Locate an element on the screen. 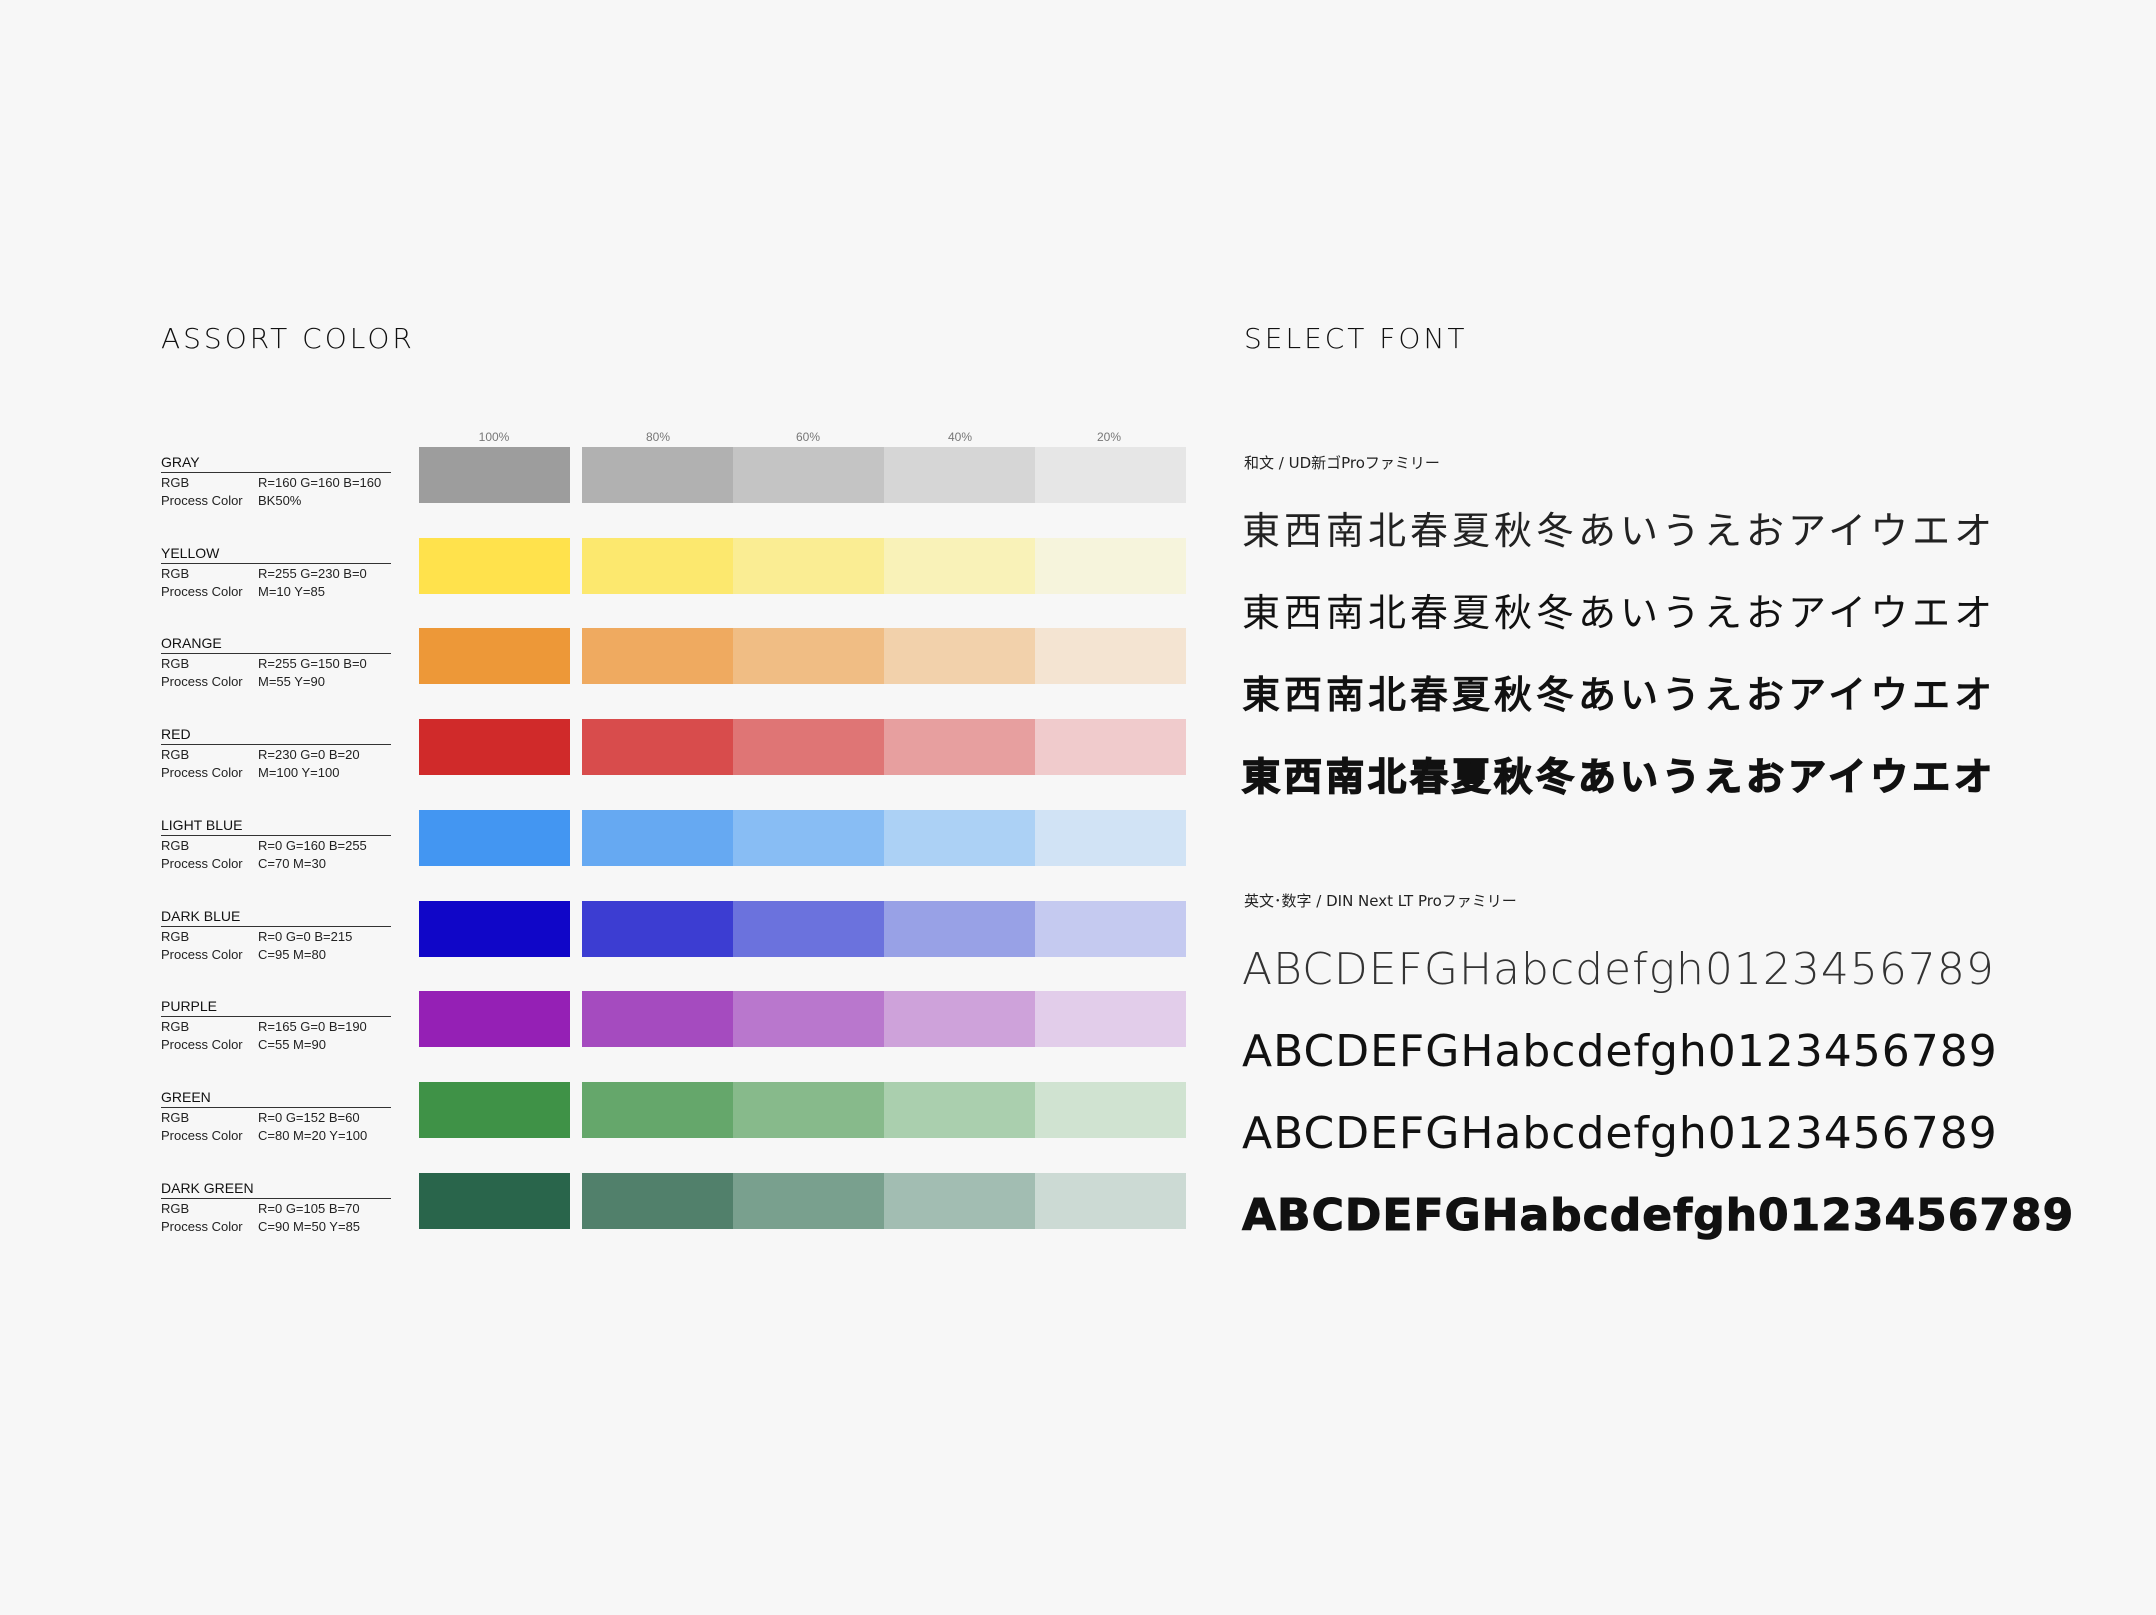 The height and width of the screenshot is (1615, 2156). rgb-line: RGB R=230 G=0 B=20 is located at coordinates (276, 754).